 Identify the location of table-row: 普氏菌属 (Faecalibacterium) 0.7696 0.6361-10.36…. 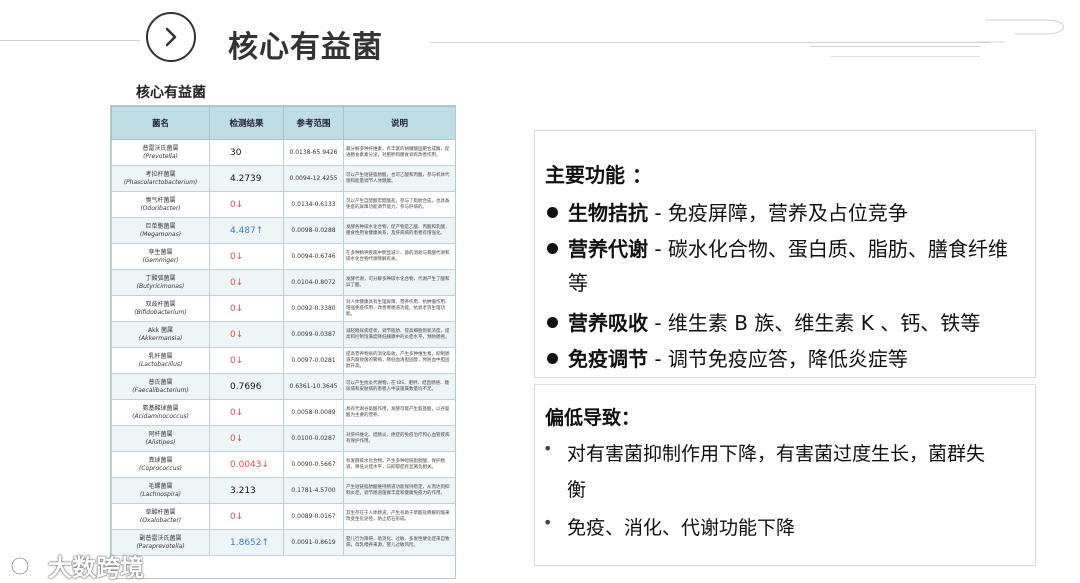
(283, 386).